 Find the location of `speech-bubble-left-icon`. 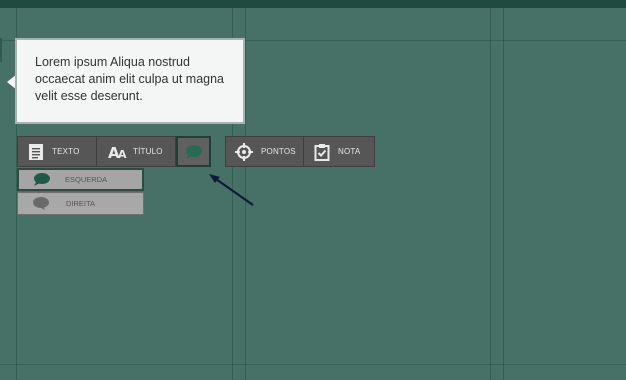

speech-bubble-left-icon is located at coordinates (45, 179).